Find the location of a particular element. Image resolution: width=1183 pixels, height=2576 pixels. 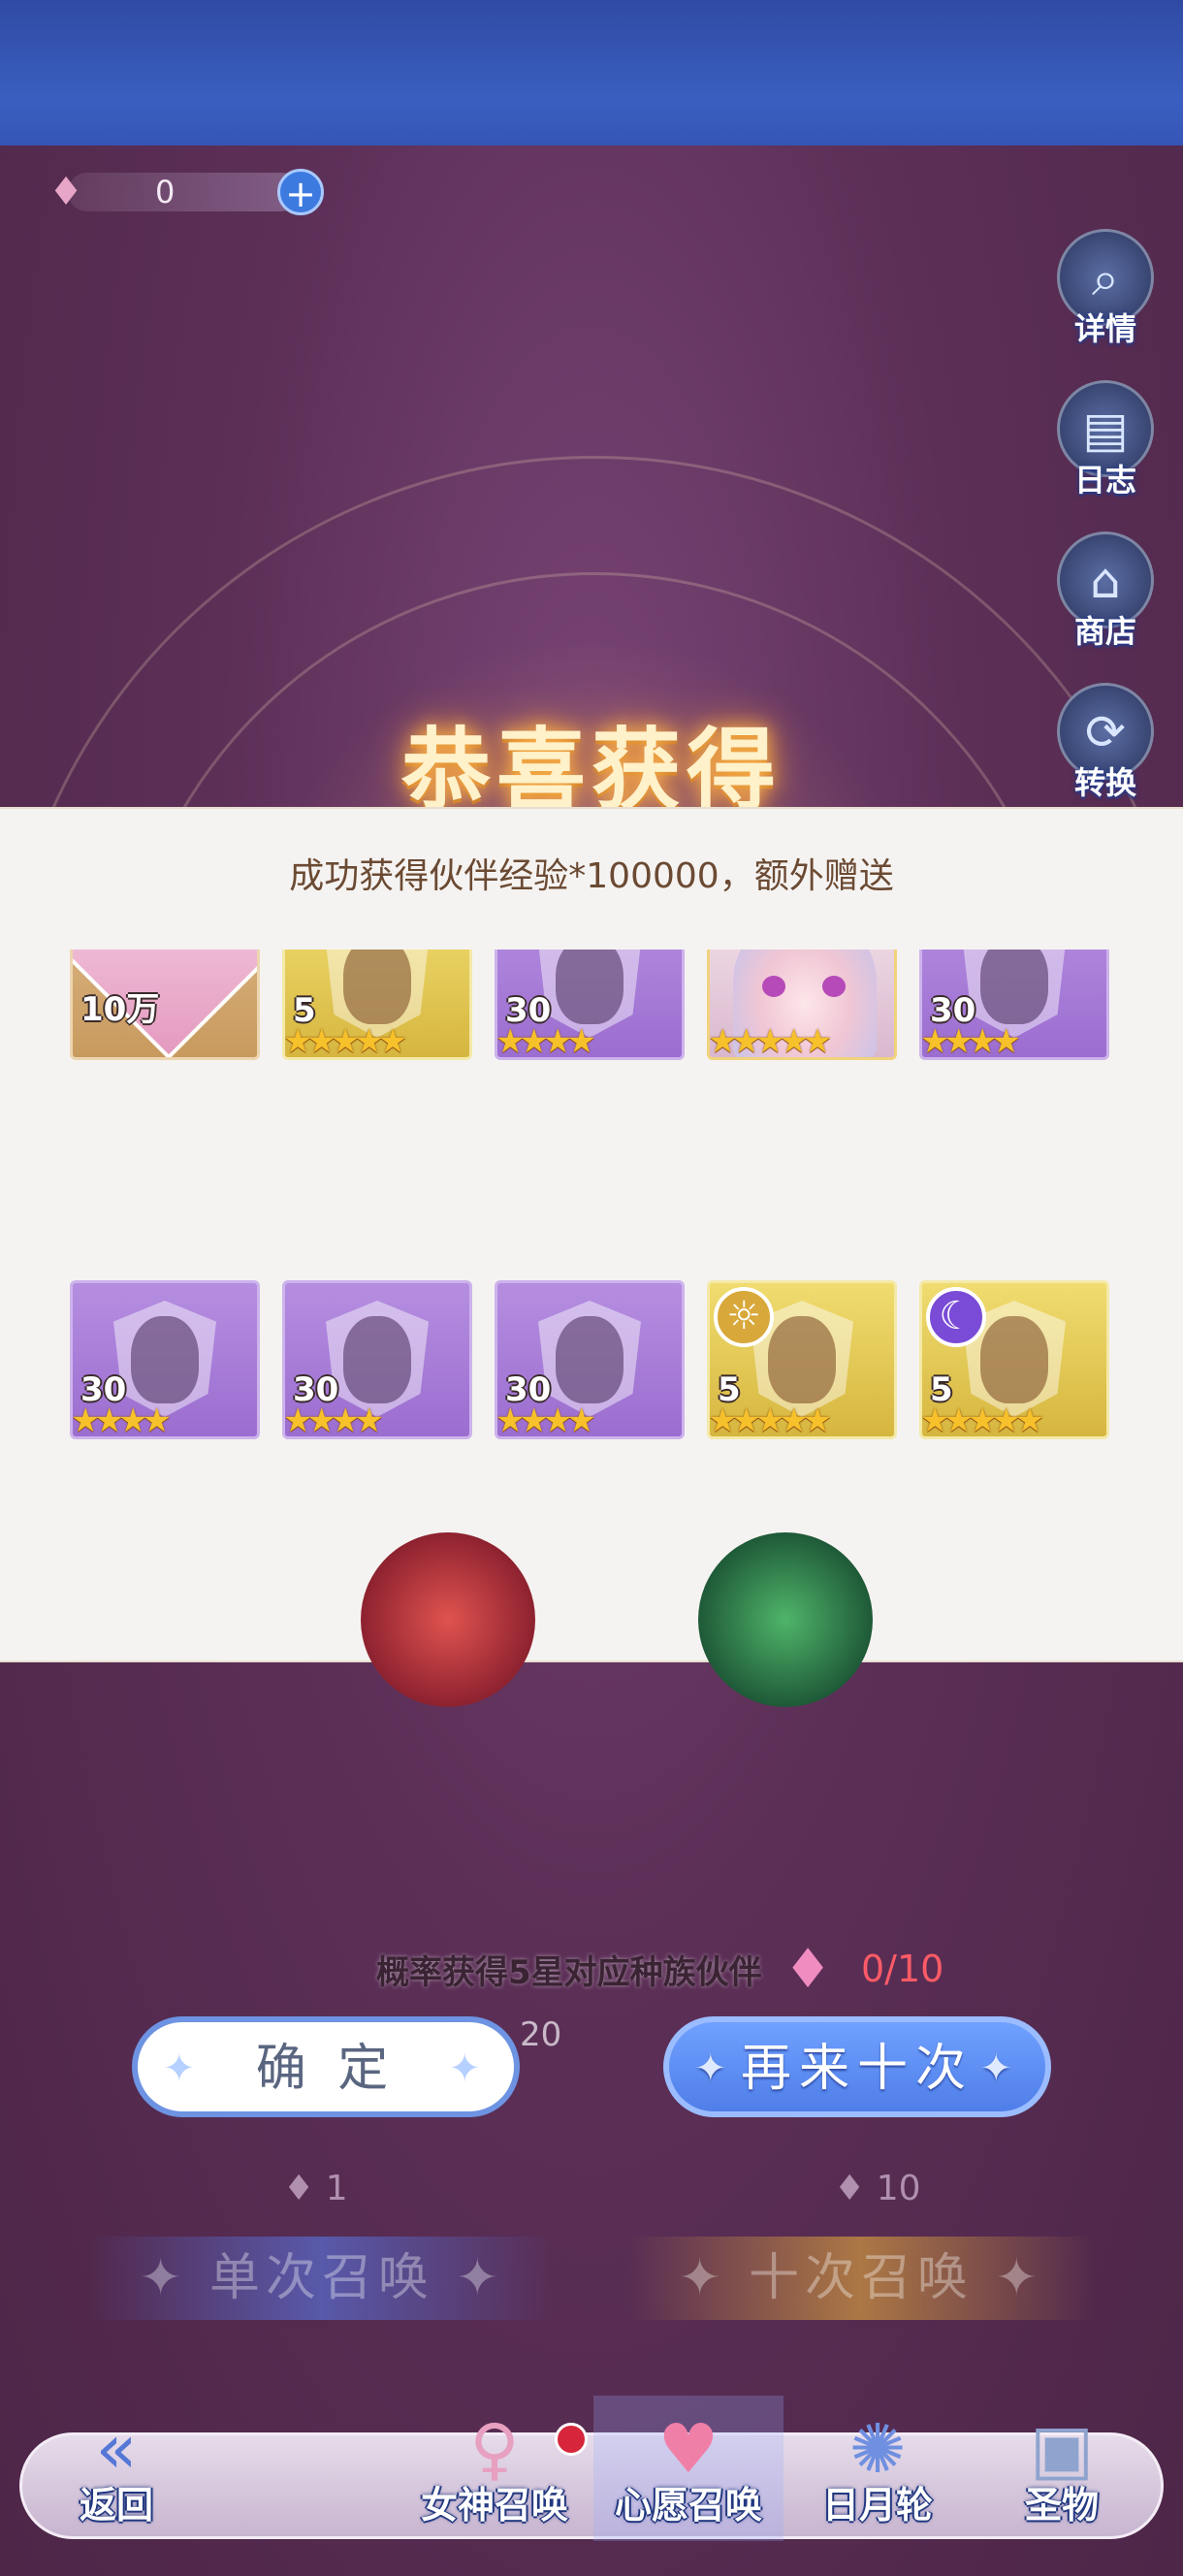

nav-goddess-label: 女神召唤 is located at coordinates (494, 2505).